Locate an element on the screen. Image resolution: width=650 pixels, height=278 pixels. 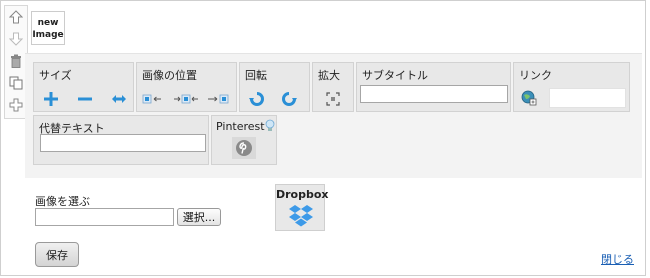
position-panel: 画像の位置 is located at coordinates (186, 87).